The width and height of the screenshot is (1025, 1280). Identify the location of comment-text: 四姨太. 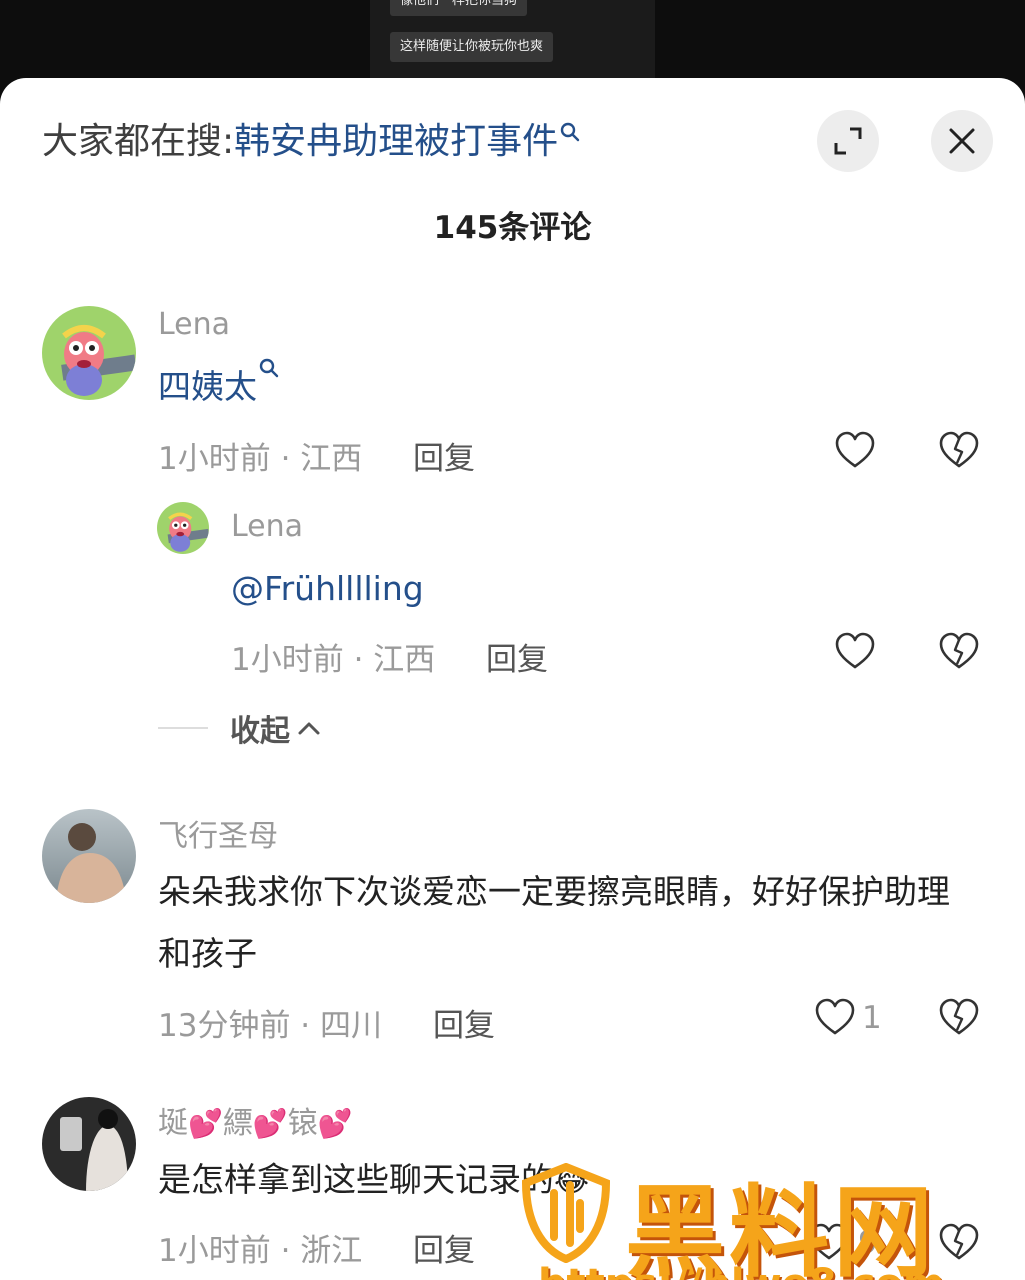
(218, 387).